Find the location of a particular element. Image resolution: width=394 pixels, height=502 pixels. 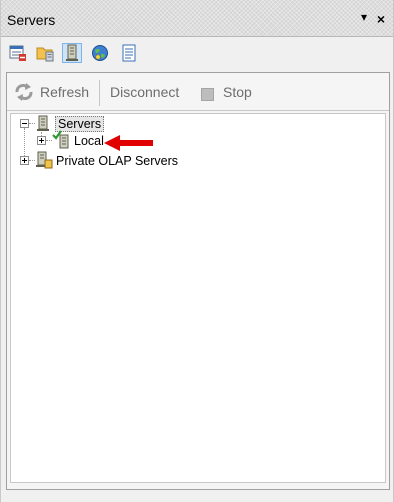

panel-title-bar: Servers ▾ × is located at coordinates (197, 18).